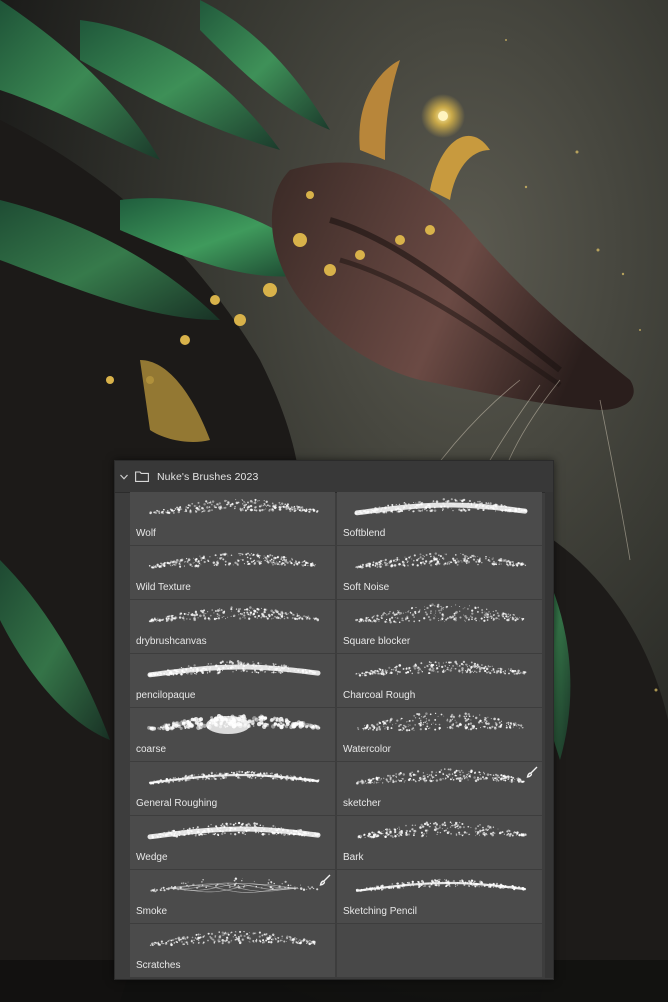 The image size is (668, 1002). What do you see at coordinates (549, 735) in the screenshot?
I see `panel-scrollbar` at bounding box center [549, 735].